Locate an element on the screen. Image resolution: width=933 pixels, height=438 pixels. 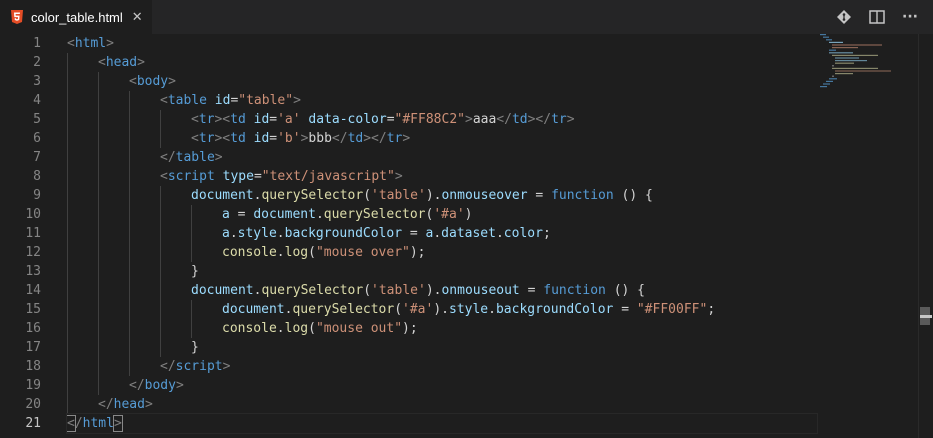
line-number: 2 is located at coordinates (37, 62).